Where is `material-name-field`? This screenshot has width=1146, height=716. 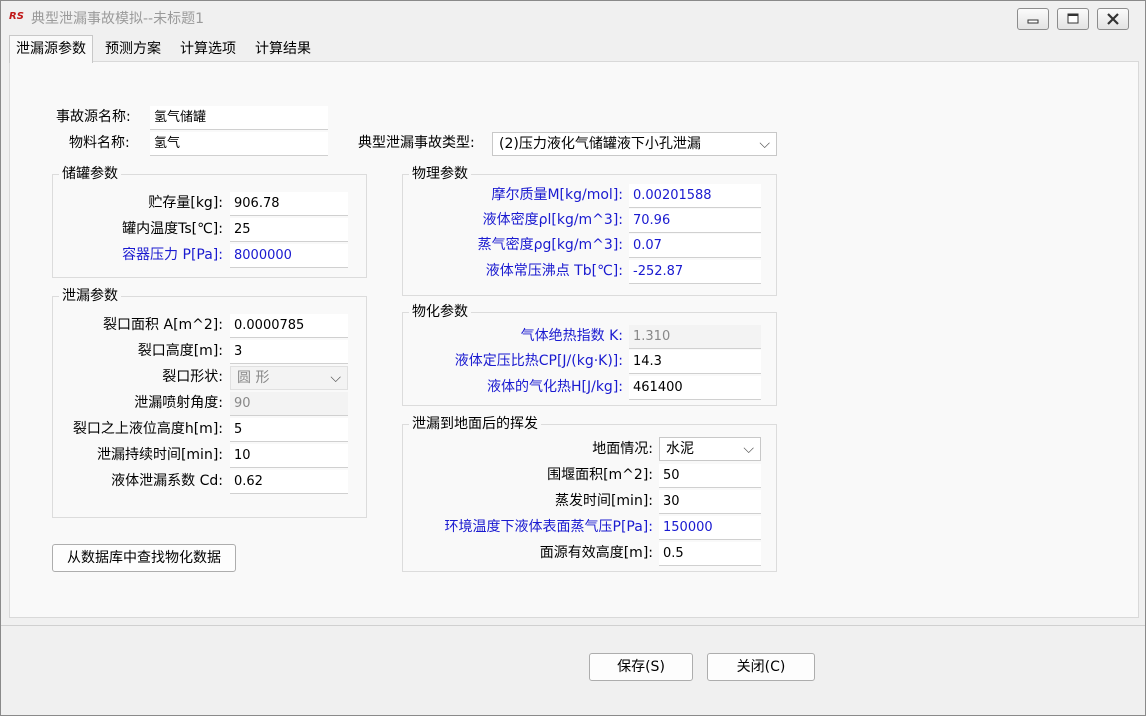 material-name-field is located at coordinates (239, 144).